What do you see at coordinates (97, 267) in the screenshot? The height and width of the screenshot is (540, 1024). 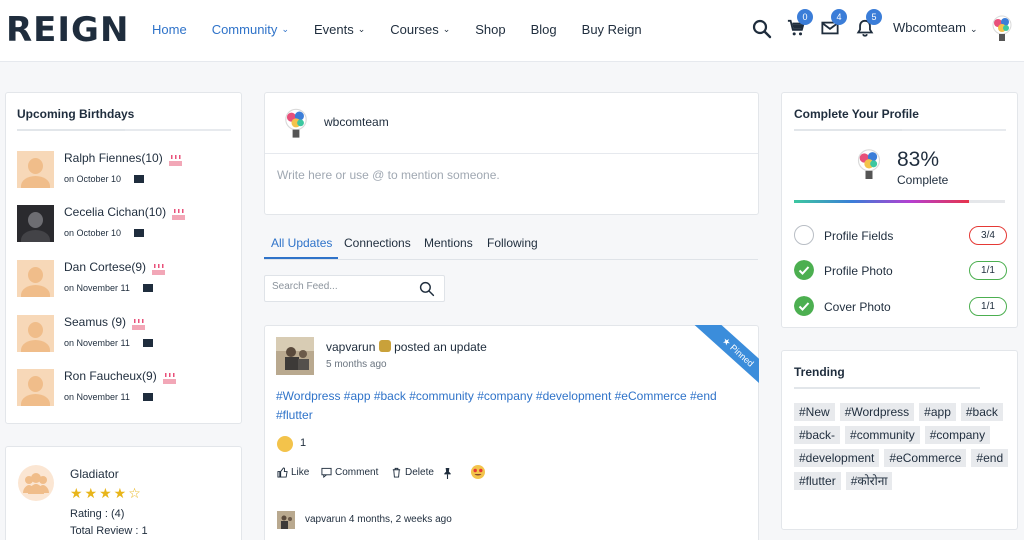 I see `birthday-name: Dan Cortese` at bounding box center [97, 267].